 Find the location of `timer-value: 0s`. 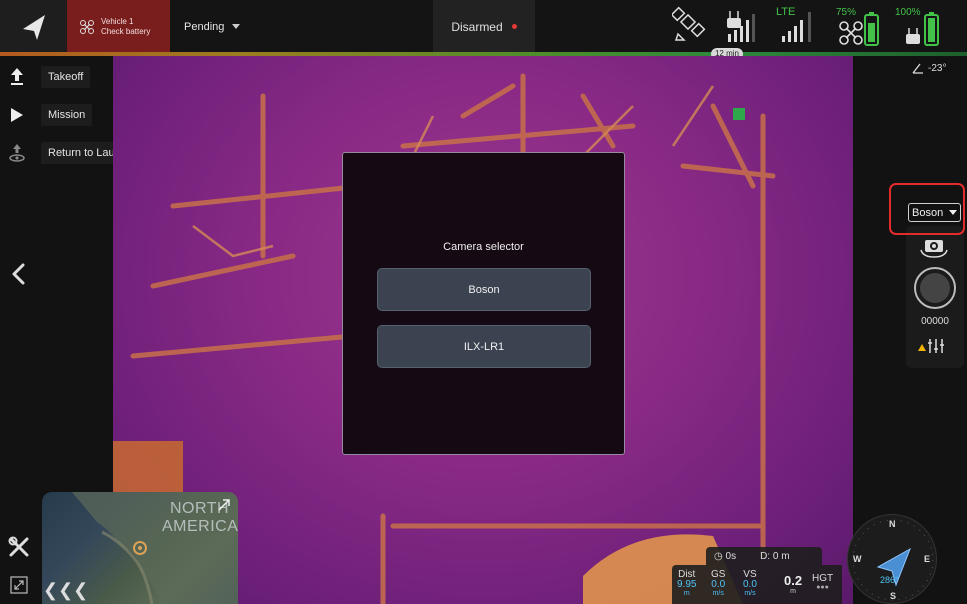

timer-value: 0s is located at coordinates (731, 556).